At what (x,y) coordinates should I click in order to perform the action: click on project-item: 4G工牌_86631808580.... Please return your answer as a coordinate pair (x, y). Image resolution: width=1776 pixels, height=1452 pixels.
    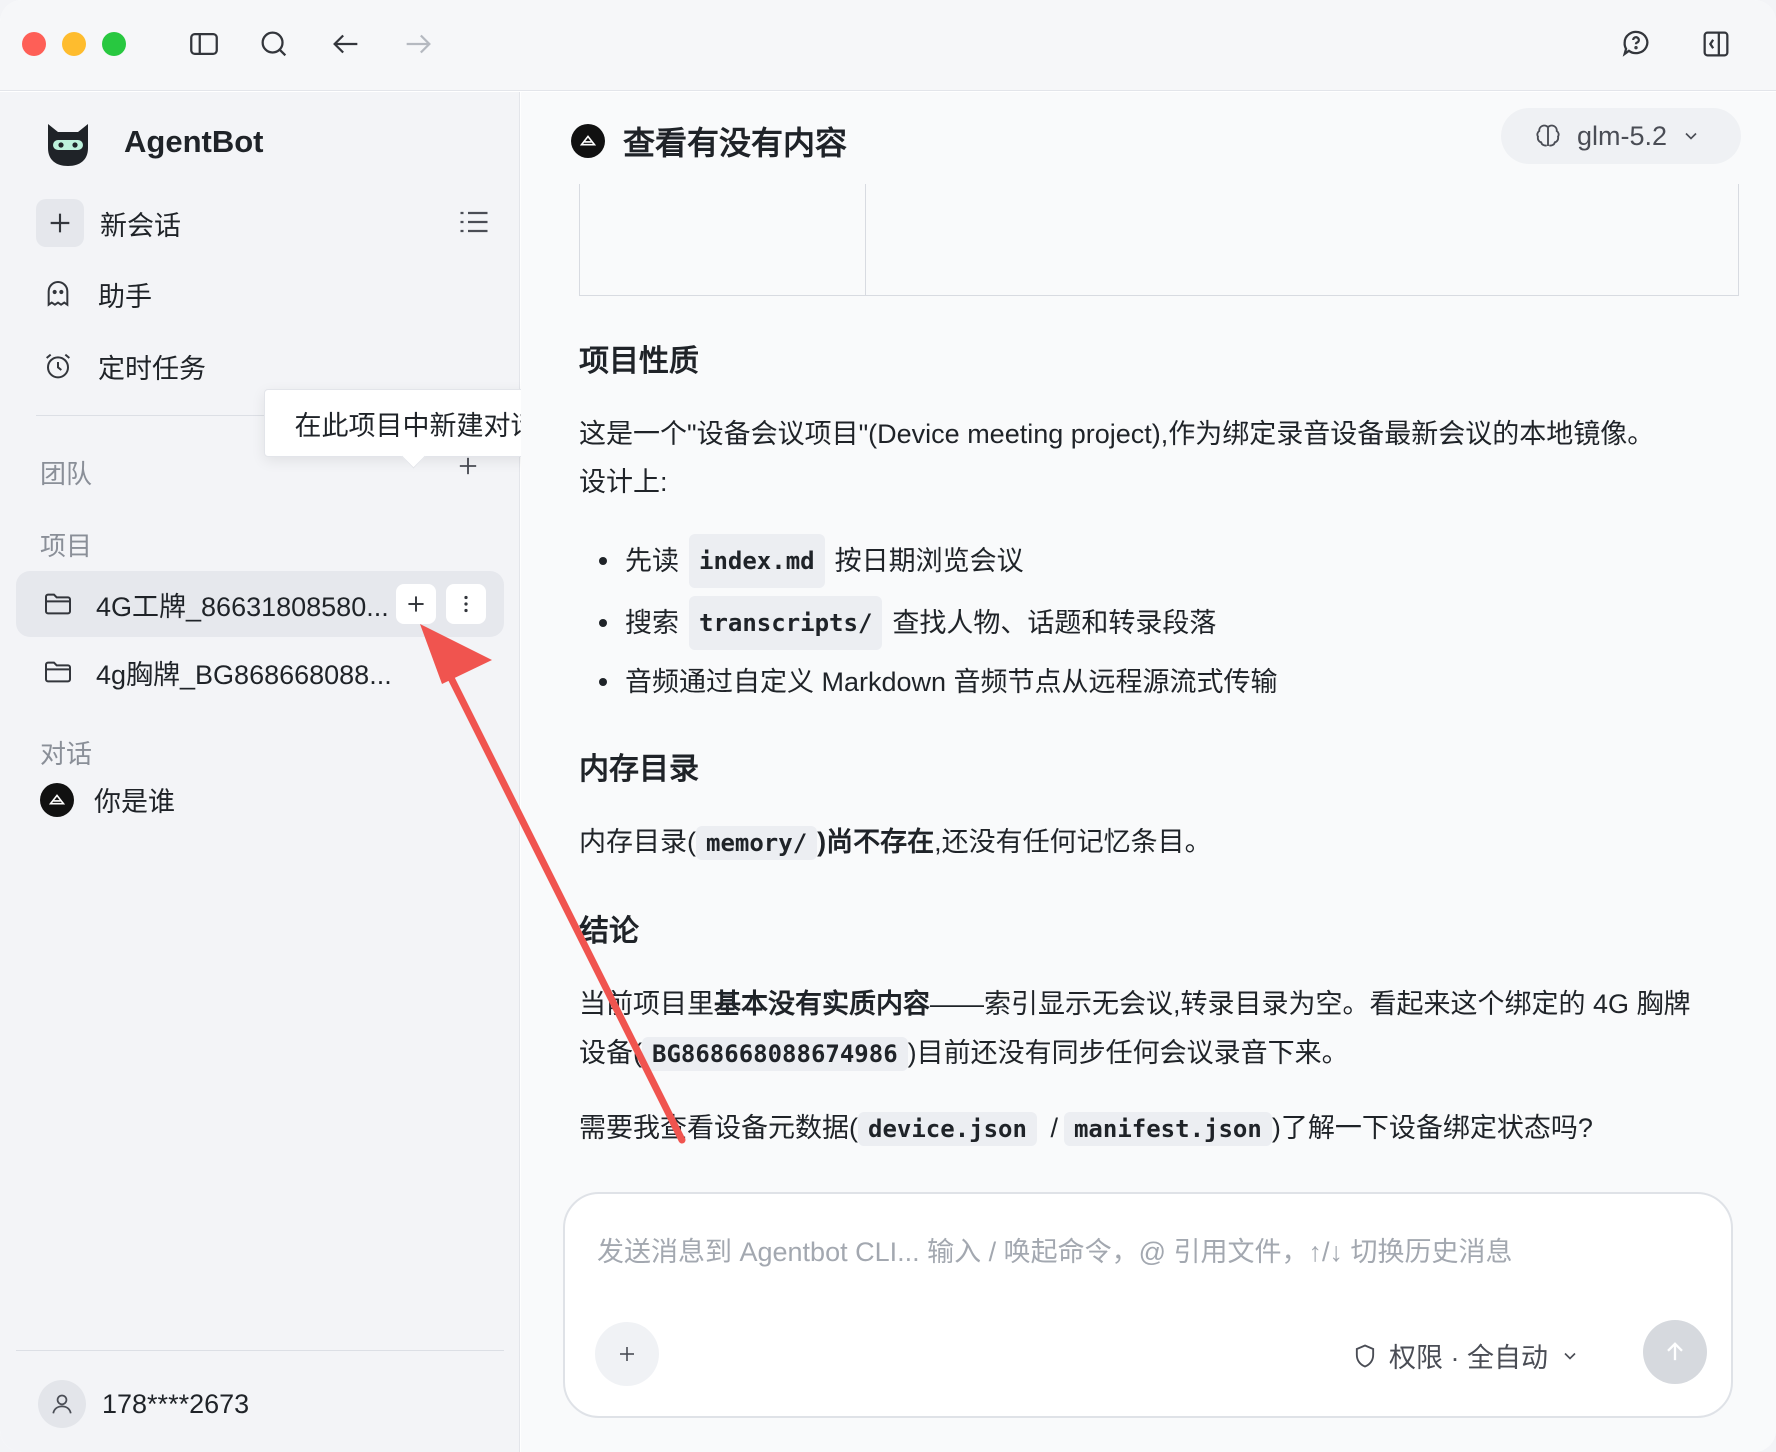
    Looking at the image, I should click on (260, 604).